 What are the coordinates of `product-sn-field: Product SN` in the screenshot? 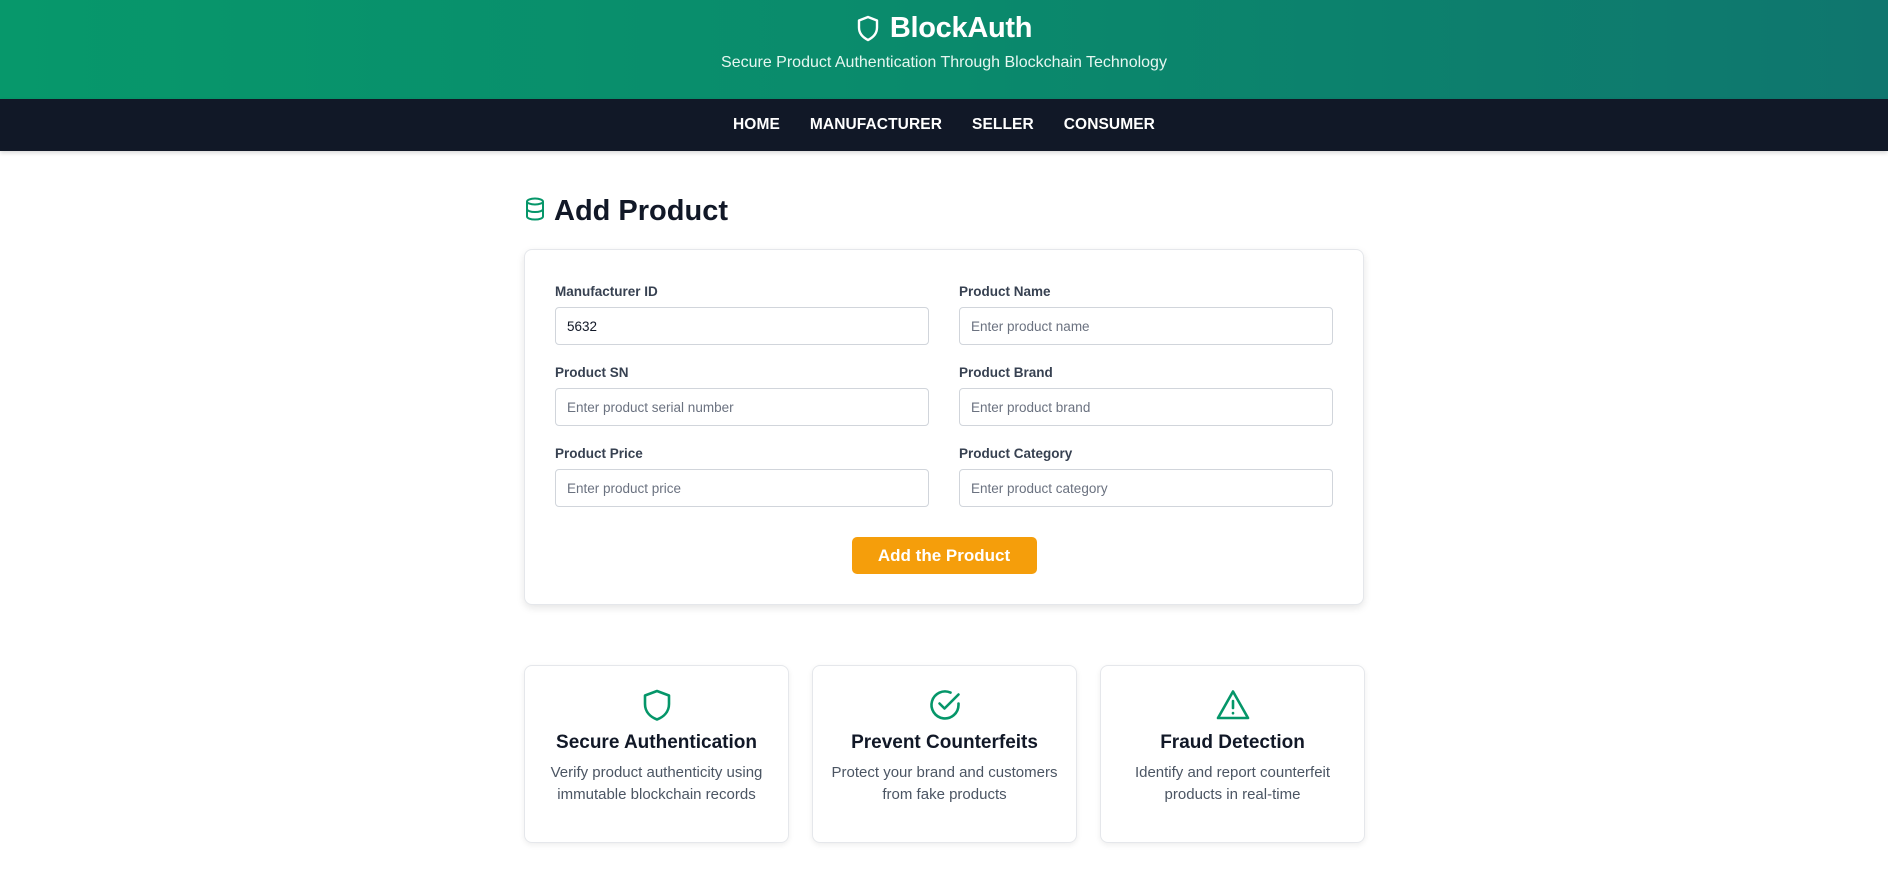 It's located at (742, 395).